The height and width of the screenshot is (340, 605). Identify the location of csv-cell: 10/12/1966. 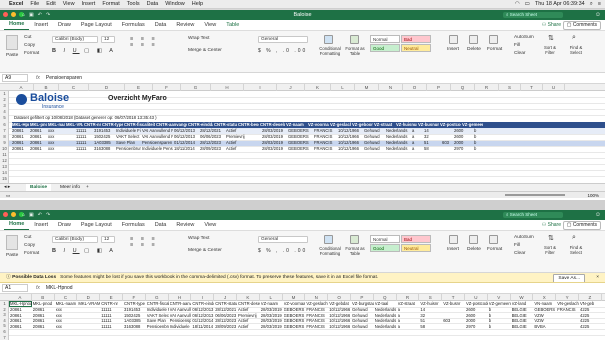
(340, 309).